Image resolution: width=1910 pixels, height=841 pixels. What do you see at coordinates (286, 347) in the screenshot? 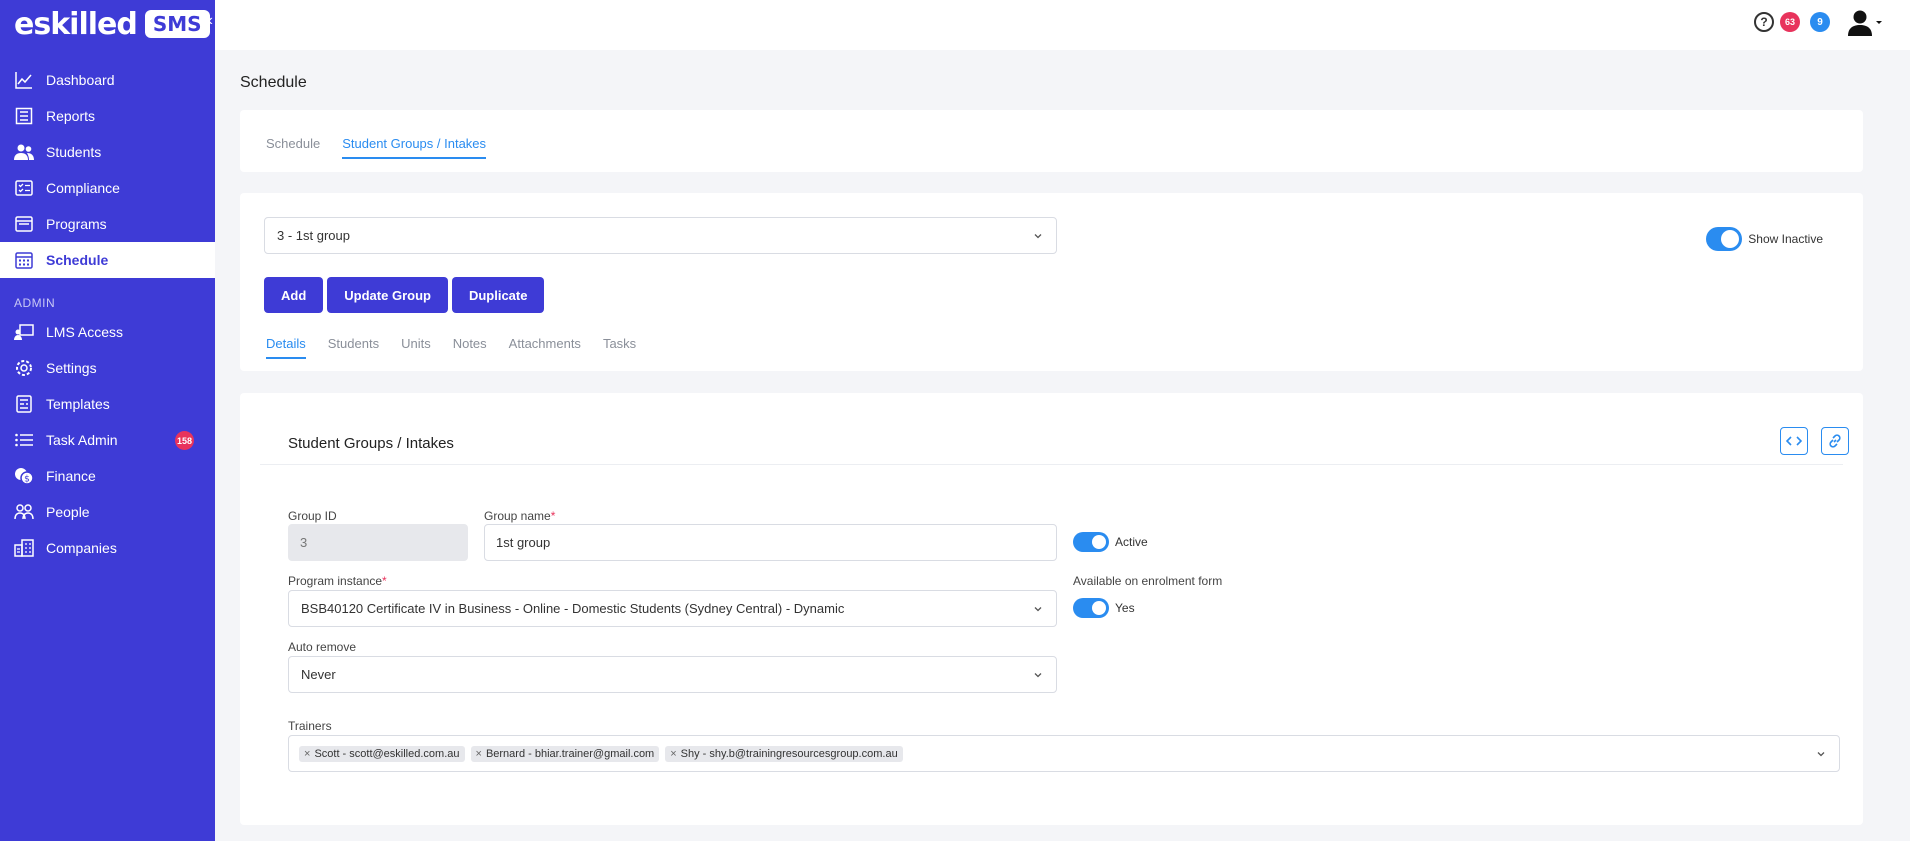
I see `tab-details: Details` at bounding box center [286, 347].